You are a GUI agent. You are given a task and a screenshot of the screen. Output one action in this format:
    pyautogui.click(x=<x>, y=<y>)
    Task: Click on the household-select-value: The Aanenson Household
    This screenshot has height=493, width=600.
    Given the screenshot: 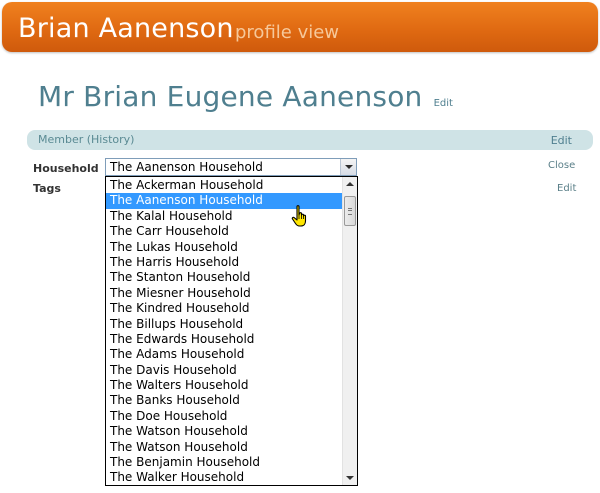 What is the action you would take?
    pyautogui.click(x=186, y=167)
    